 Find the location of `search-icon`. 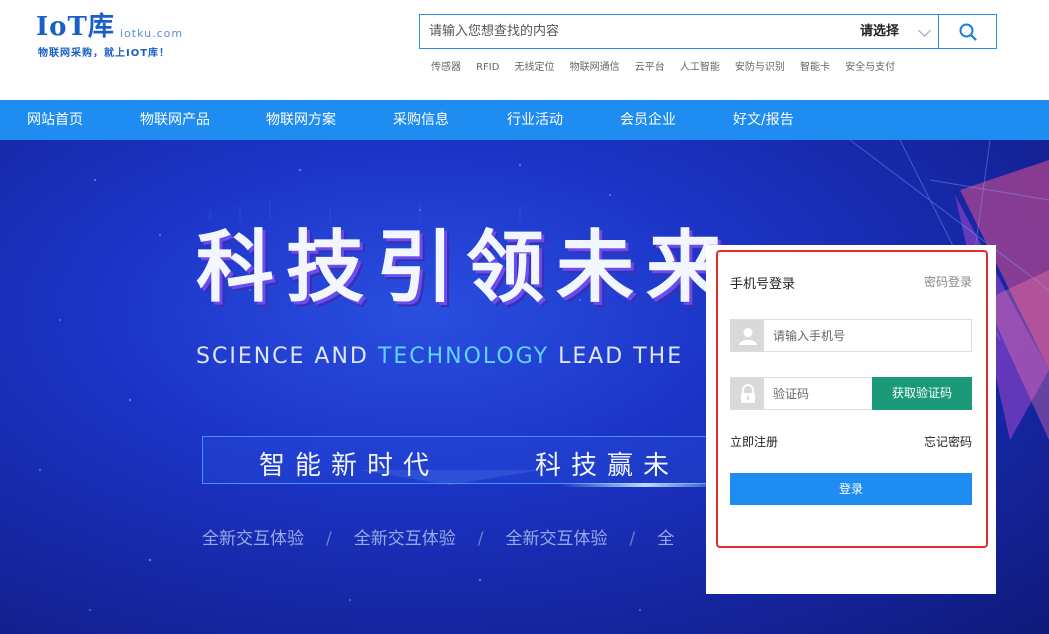

search-icon is located at coordinates (968, 32).